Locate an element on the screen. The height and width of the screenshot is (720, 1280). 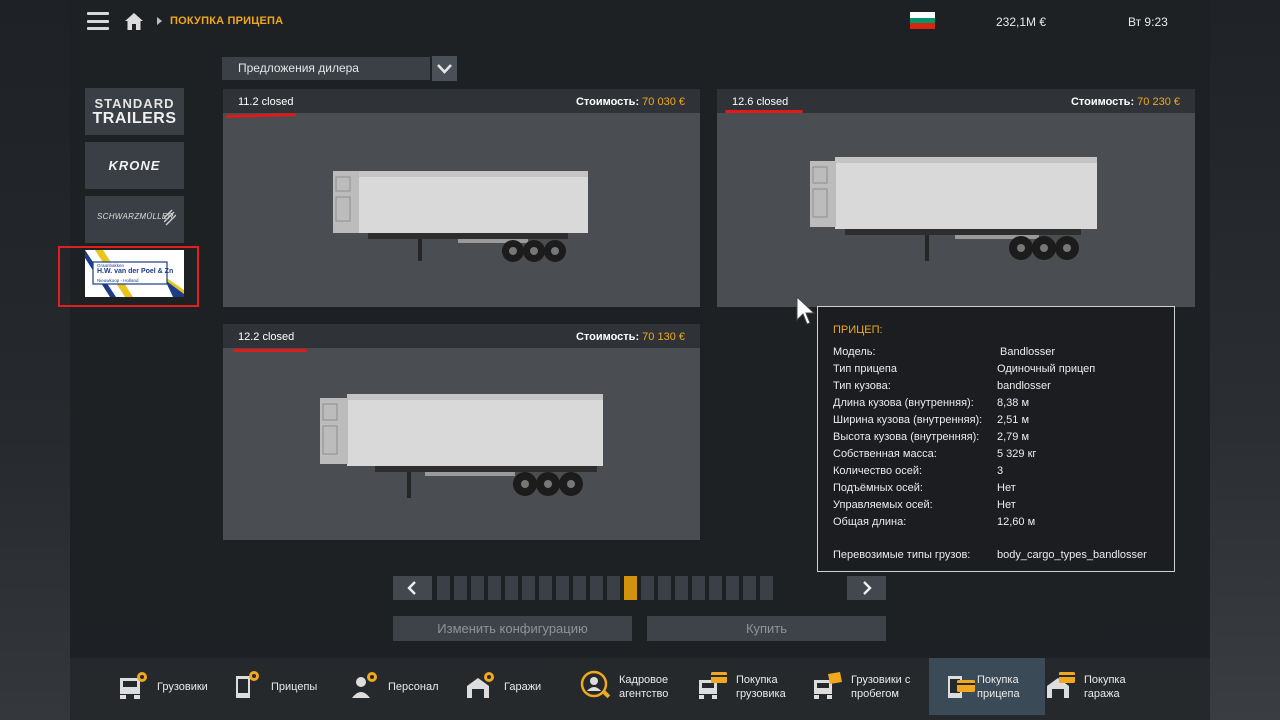
chevron-right-icon is located at coordinates (867, 588).